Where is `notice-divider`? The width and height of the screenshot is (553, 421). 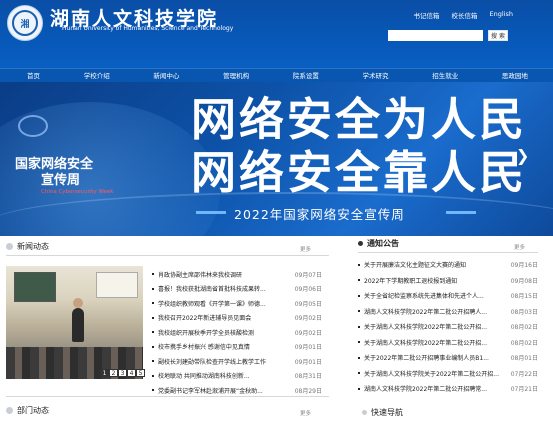 notice-divider is located at coordinates (448, 252).